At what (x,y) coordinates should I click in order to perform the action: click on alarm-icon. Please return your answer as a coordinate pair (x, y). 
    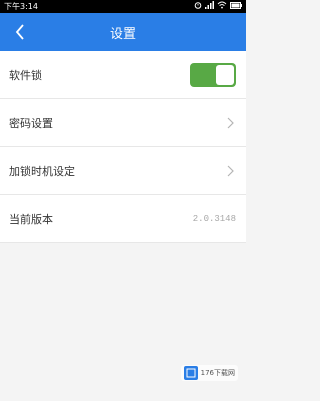
    Looking at the image, I should click on (198, 6).